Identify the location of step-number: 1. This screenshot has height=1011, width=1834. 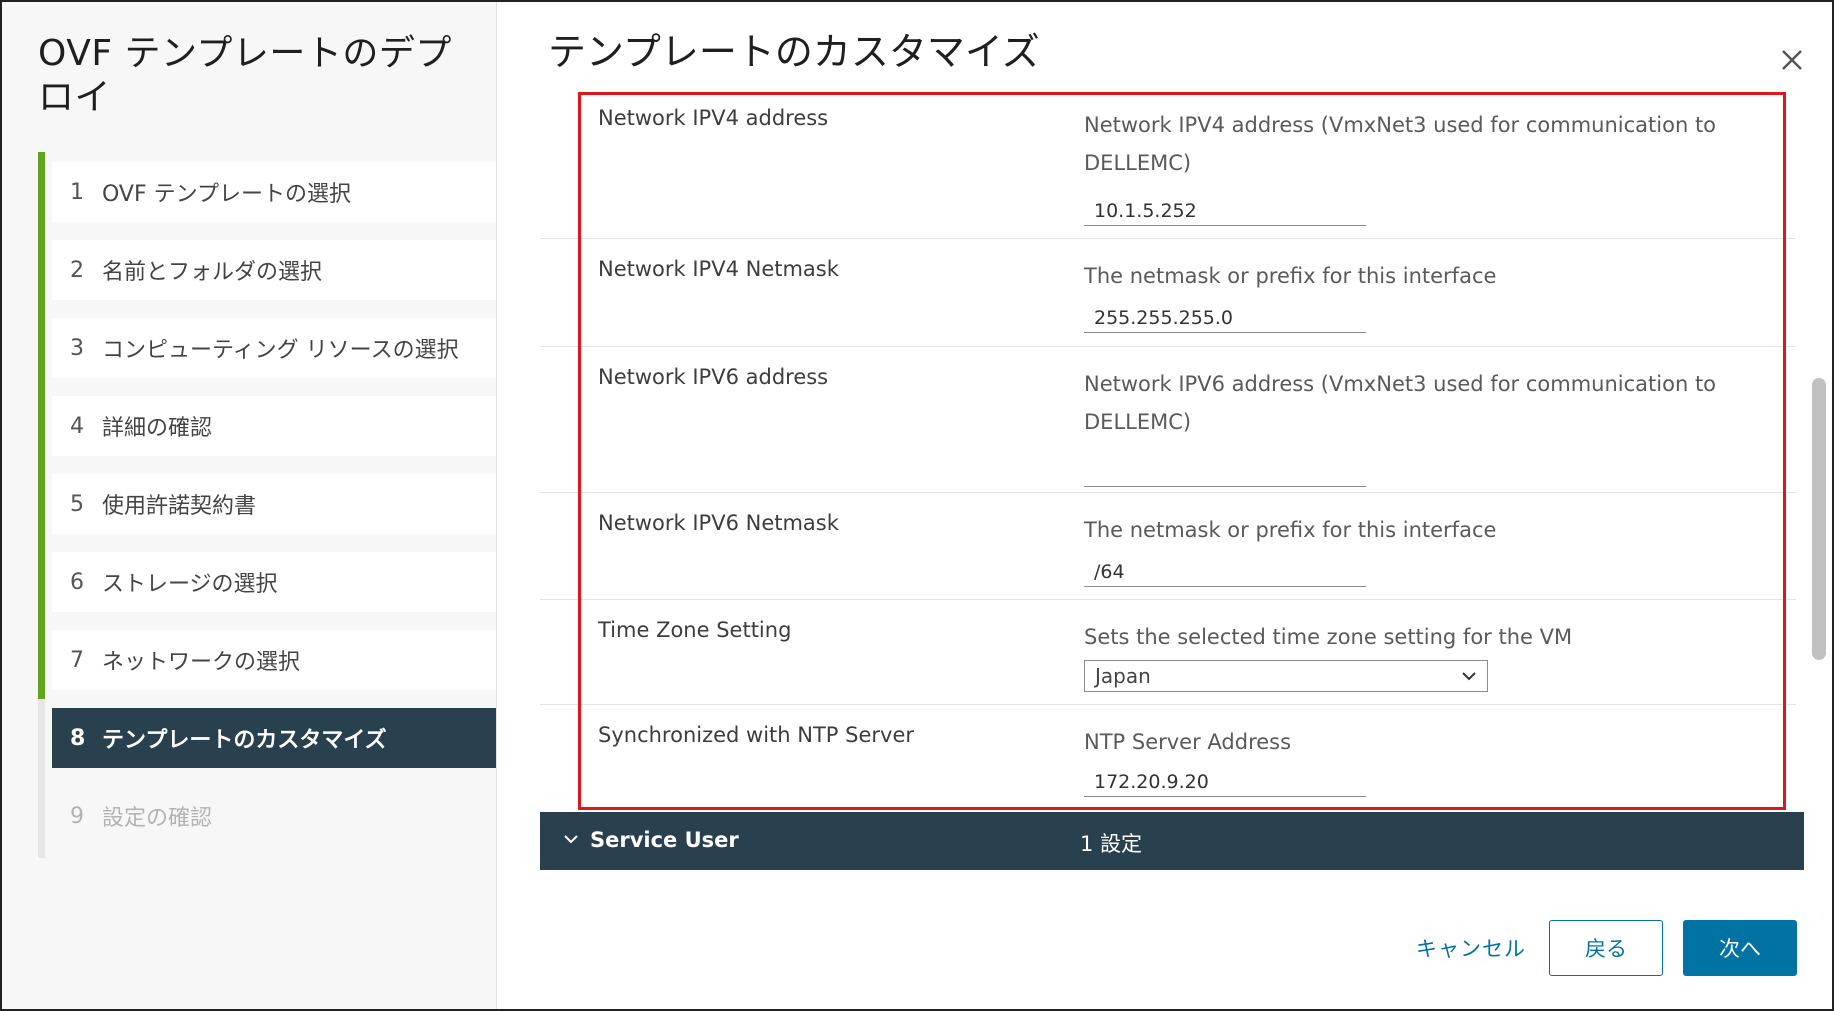
(77, 192).